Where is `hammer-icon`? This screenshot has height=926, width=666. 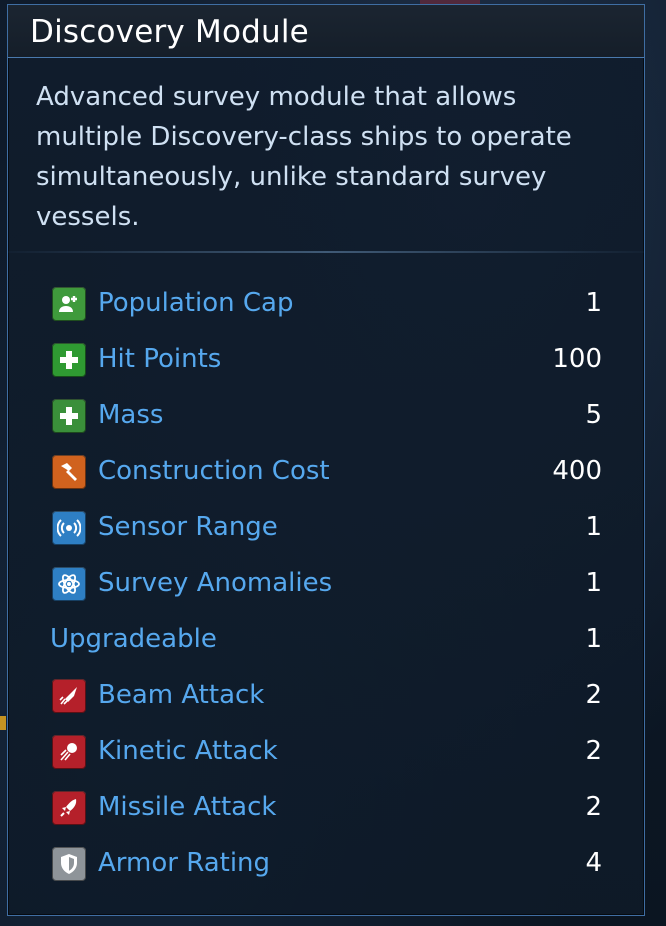
hammer-icon is located at coordinates (69, 472).